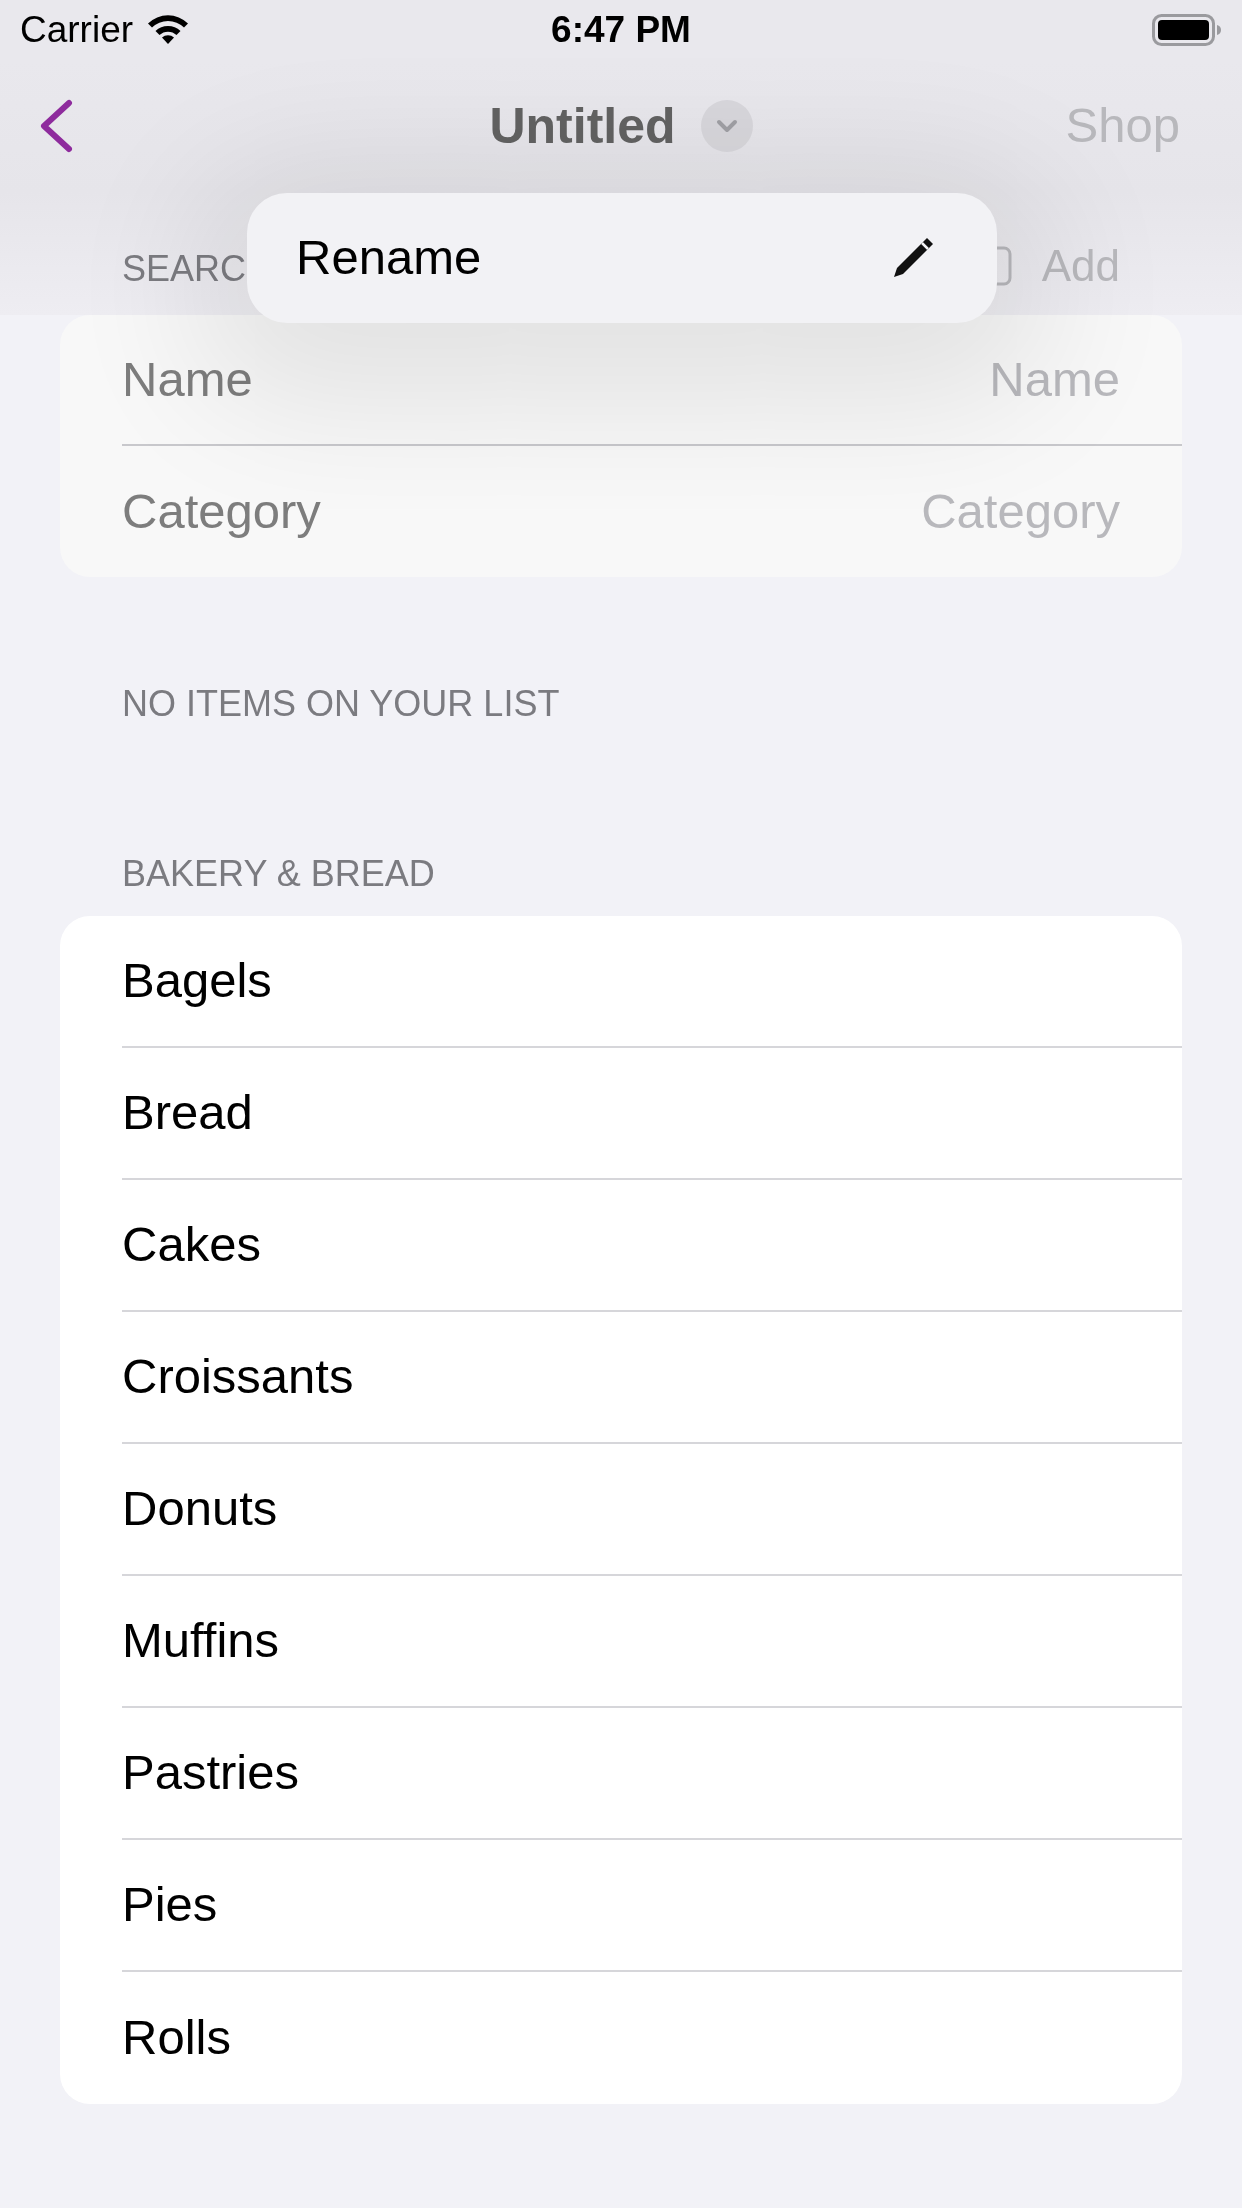 Image resolution: width=1242 pixels, height=2208 pixels. What do you see at coordinates (652, 1246) in the screenshot?
I see `list-item: Cakes` at bounding box center [652, 1246].